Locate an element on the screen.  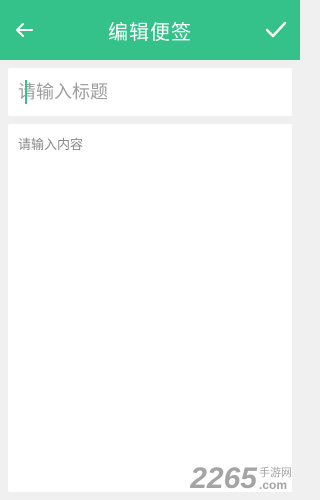
page-title: 编辑便签 is located at coordinates (150, 31).